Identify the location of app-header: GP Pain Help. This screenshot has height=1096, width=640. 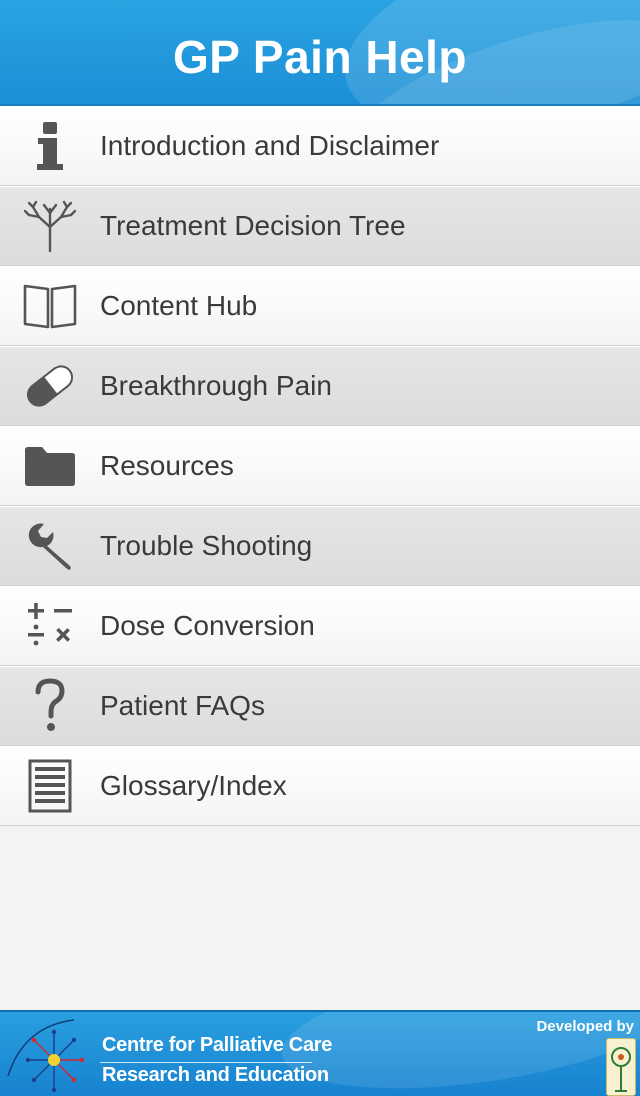
(320, 53).